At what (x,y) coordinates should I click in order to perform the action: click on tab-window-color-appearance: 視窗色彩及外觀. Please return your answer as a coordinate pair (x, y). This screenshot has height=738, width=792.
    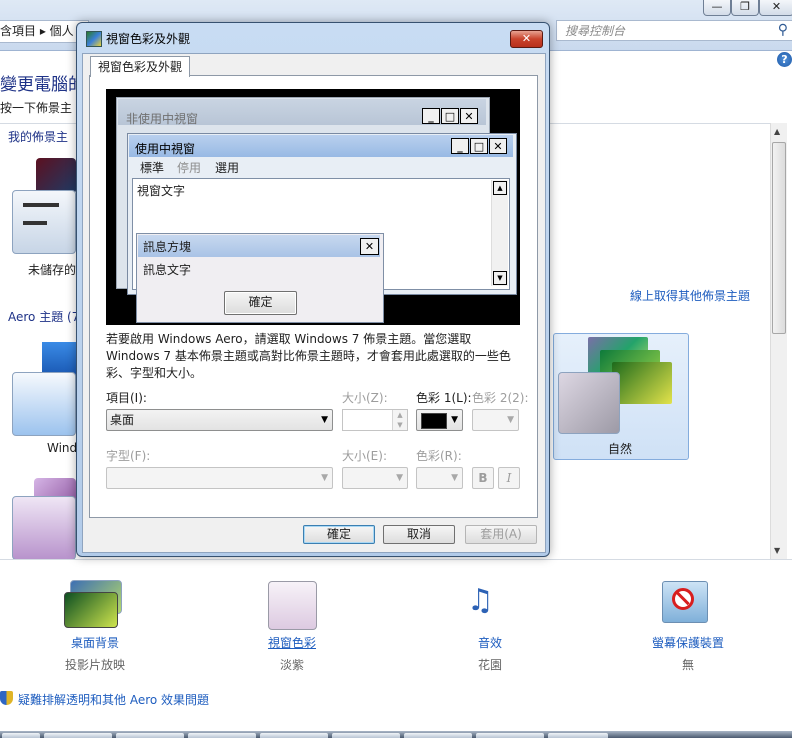
    Looking at the image, I should click on (140, 66).